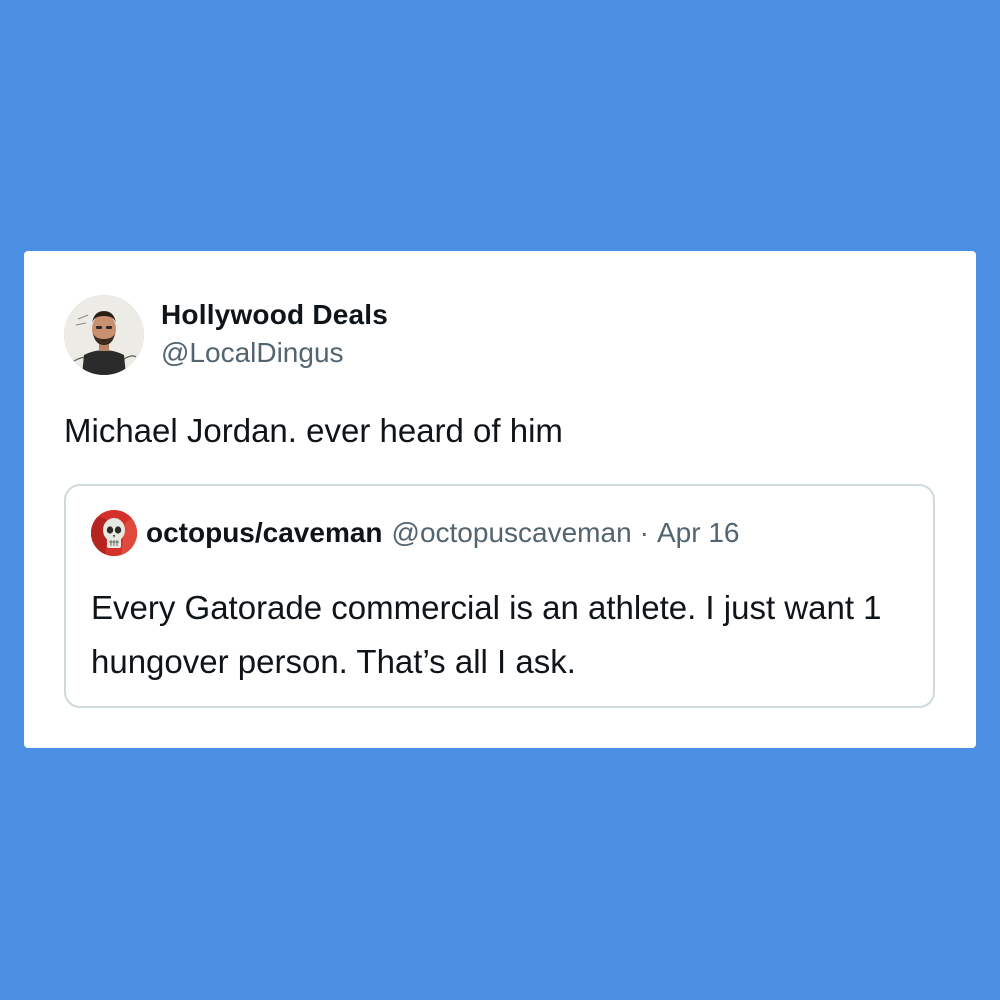 This screenshot has height=1000, width=1000. Describe the element at coordinates (313, 430) in the screenshot. I see `tweet-text: Michael Jordan. ever heard of him` at that location.